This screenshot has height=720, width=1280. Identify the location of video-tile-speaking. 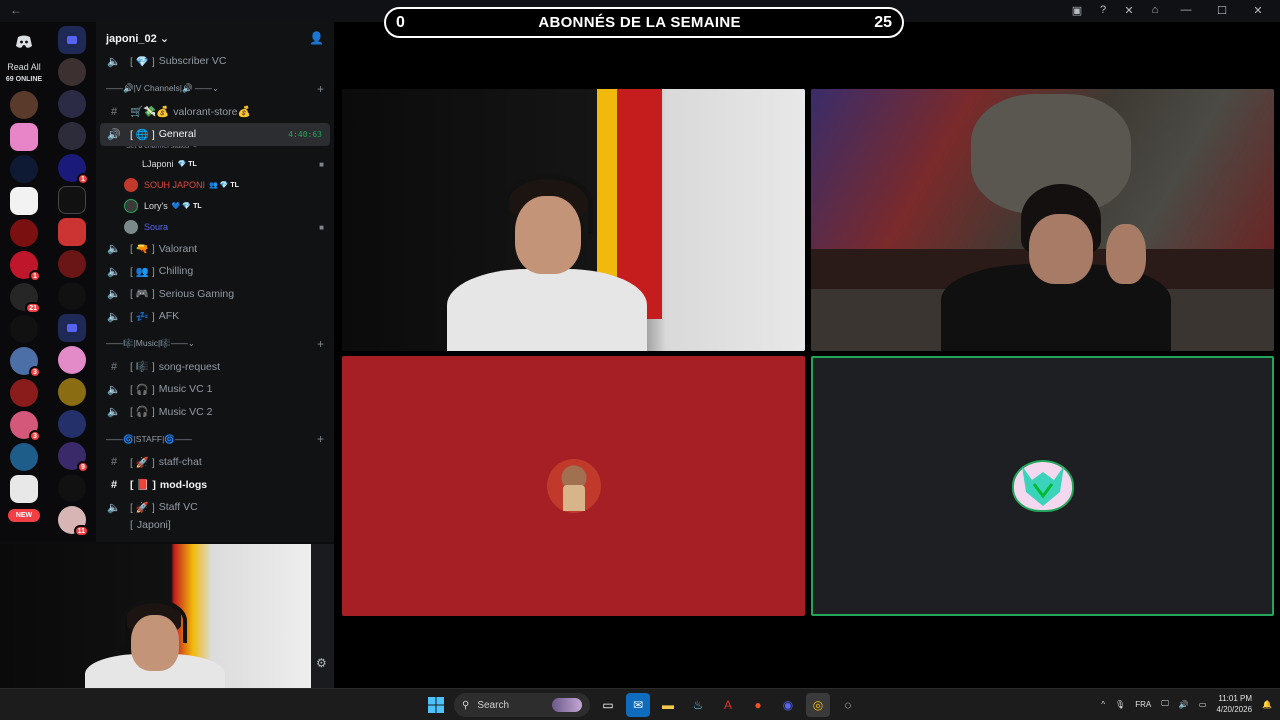
(1042, 486).